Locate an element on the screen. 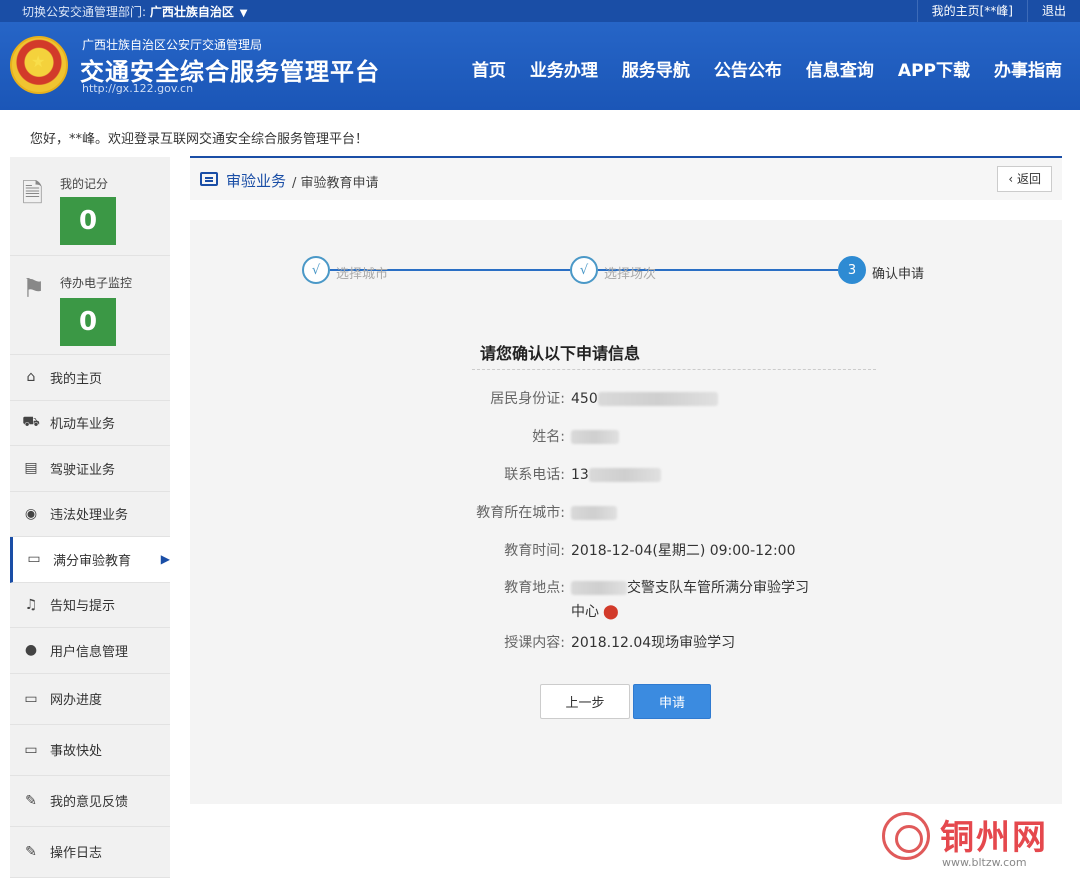  sidebar-item: ▭ 网办进度 is located at coordinates (90, 699).